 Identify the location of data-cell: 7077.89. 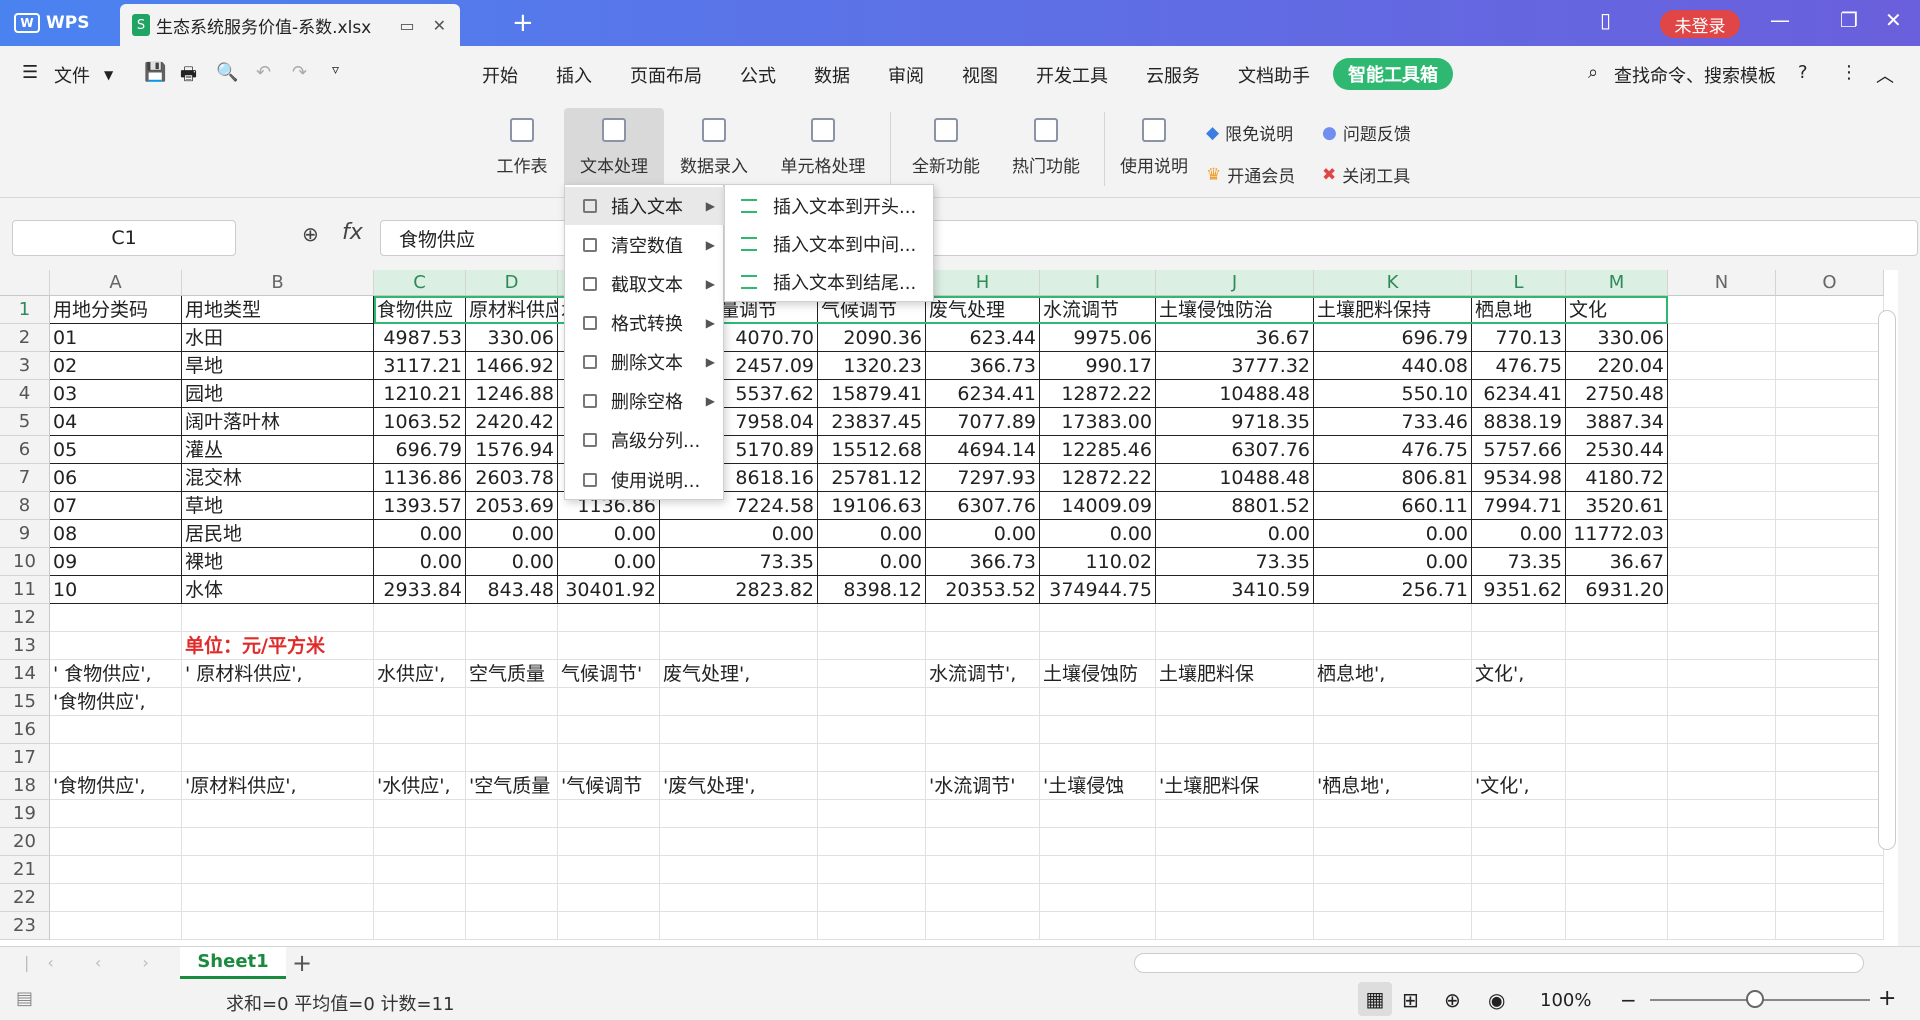
(983, 422).